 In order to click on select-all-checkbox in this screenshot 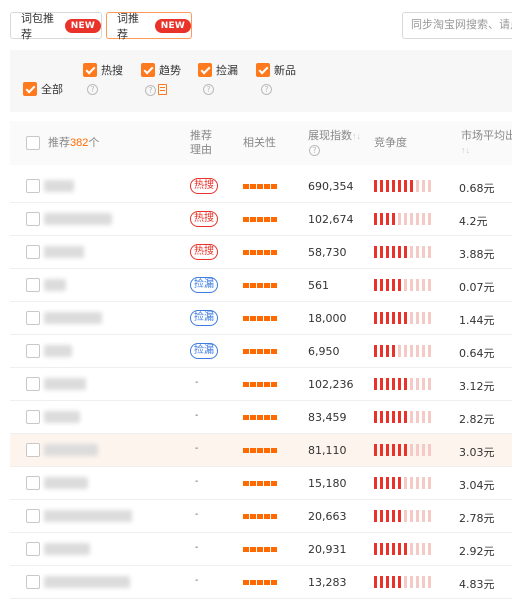, I will do `click(33, 143)`.